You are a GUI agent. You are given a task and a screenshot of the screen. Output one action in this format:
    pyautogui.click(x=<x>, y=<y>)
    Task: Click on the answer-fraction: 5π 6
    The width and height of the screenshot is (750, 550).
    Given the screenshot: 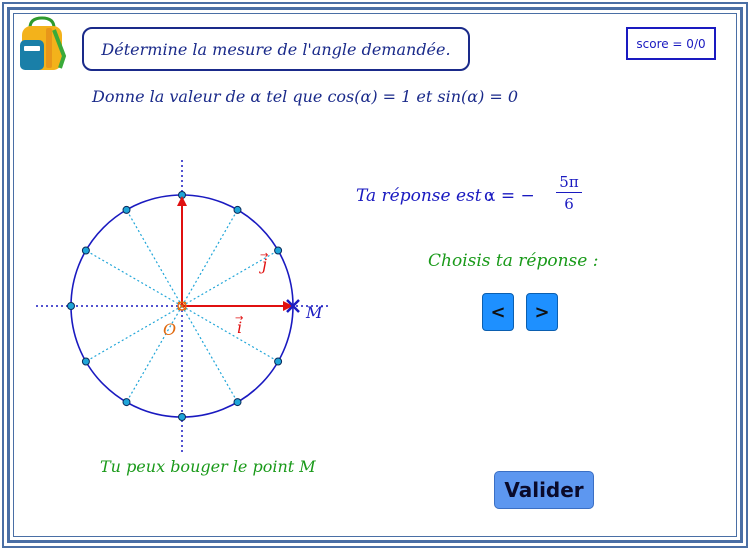 What is the action you would take?
    pyautogui.click(x=569, y=193)
    